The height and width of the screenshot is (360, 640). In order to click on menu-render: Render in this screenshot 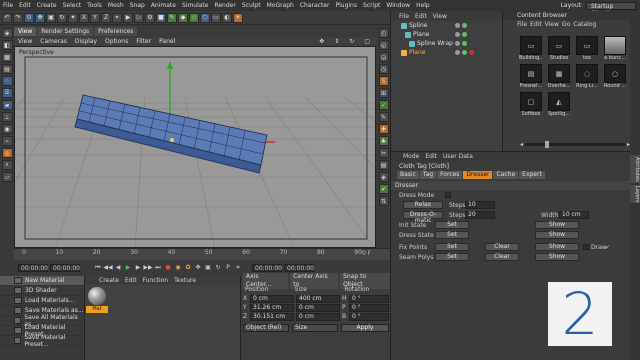, I will do `click(224, 5)`.